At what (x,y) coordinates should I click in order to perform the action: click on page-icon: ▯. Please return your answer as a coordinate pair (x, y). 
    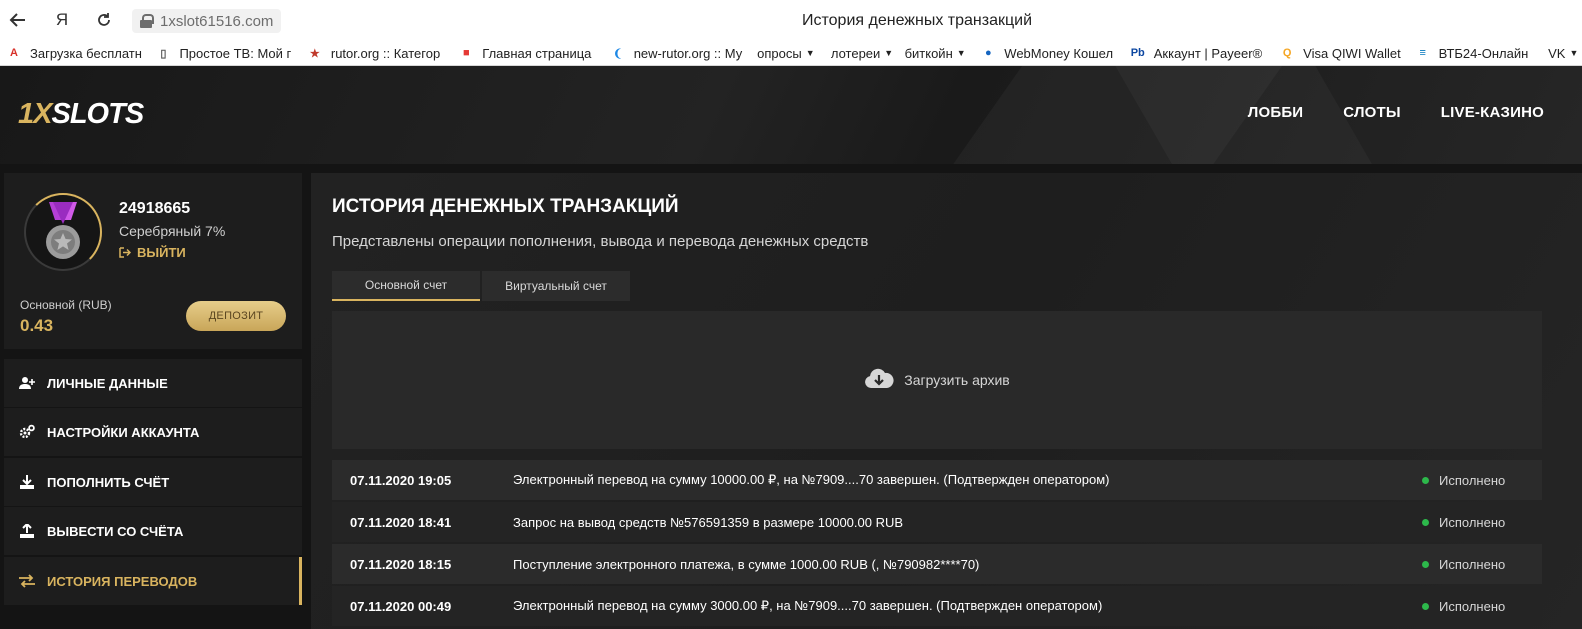
    Looking at the image, I should click on (163, 53).